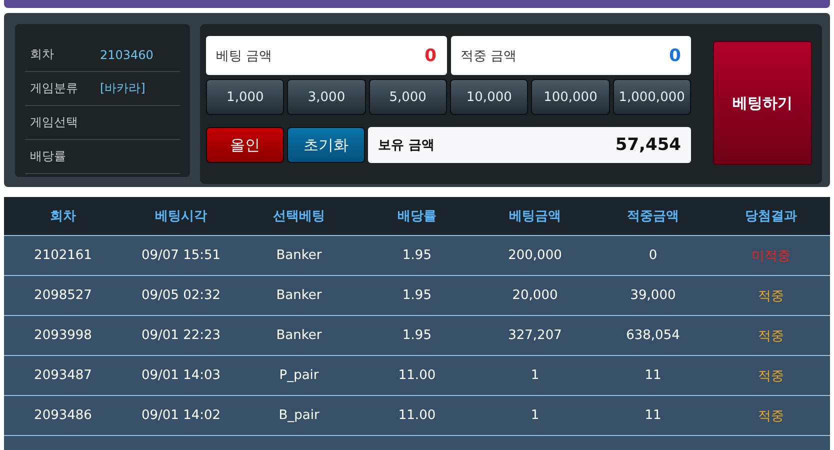 The height and width of the screenshot is (450, 834). Describe the element at coordinates (653, 295) in the screenshot. I see `table-cell-text: 39,000` at that location.